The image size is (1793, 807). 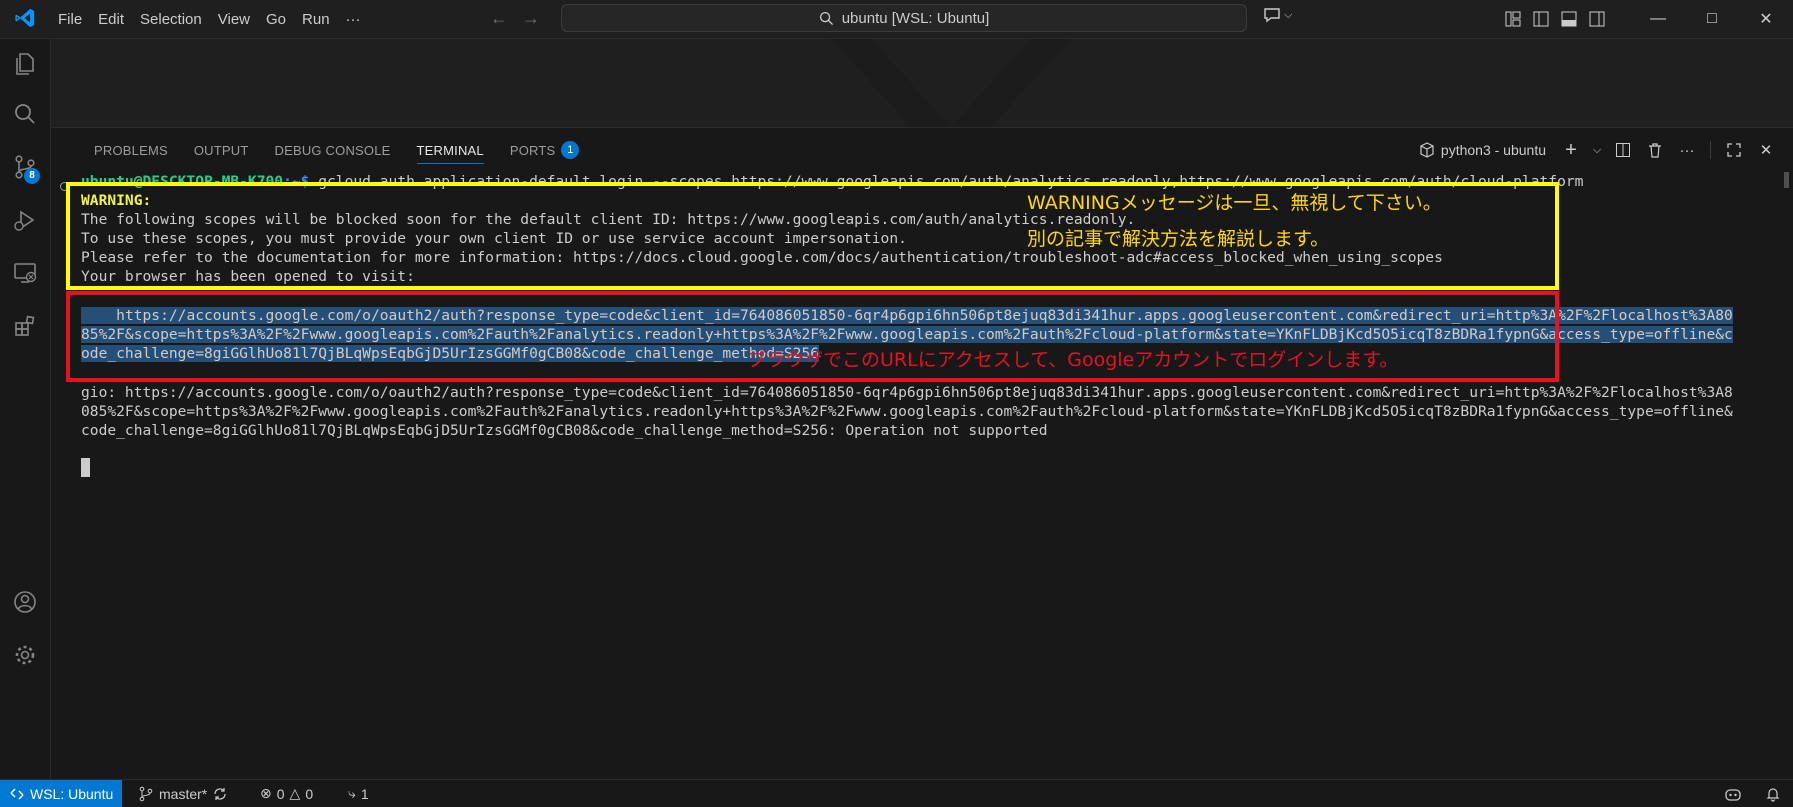 I want to click on ports-badge: 1, so click(x=570, y=150).